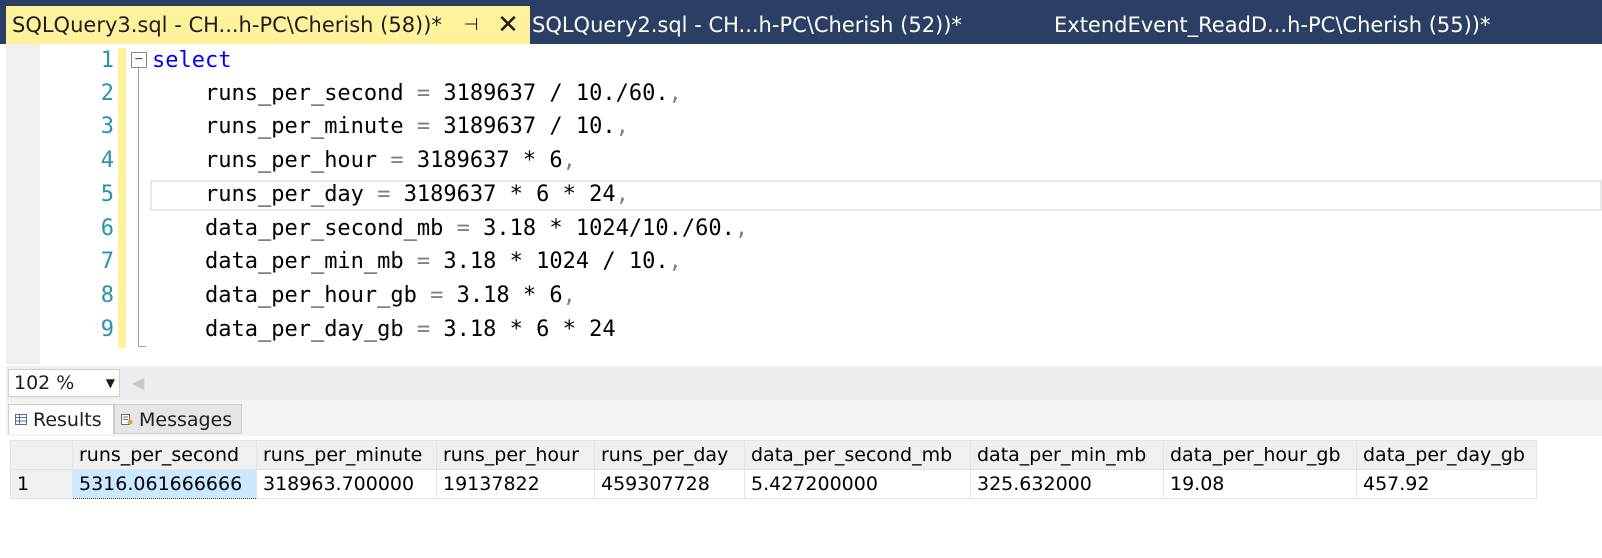 The image size is (1602, 558). I want to click on column-alias: data_per_min_mb, so click(304, 261).